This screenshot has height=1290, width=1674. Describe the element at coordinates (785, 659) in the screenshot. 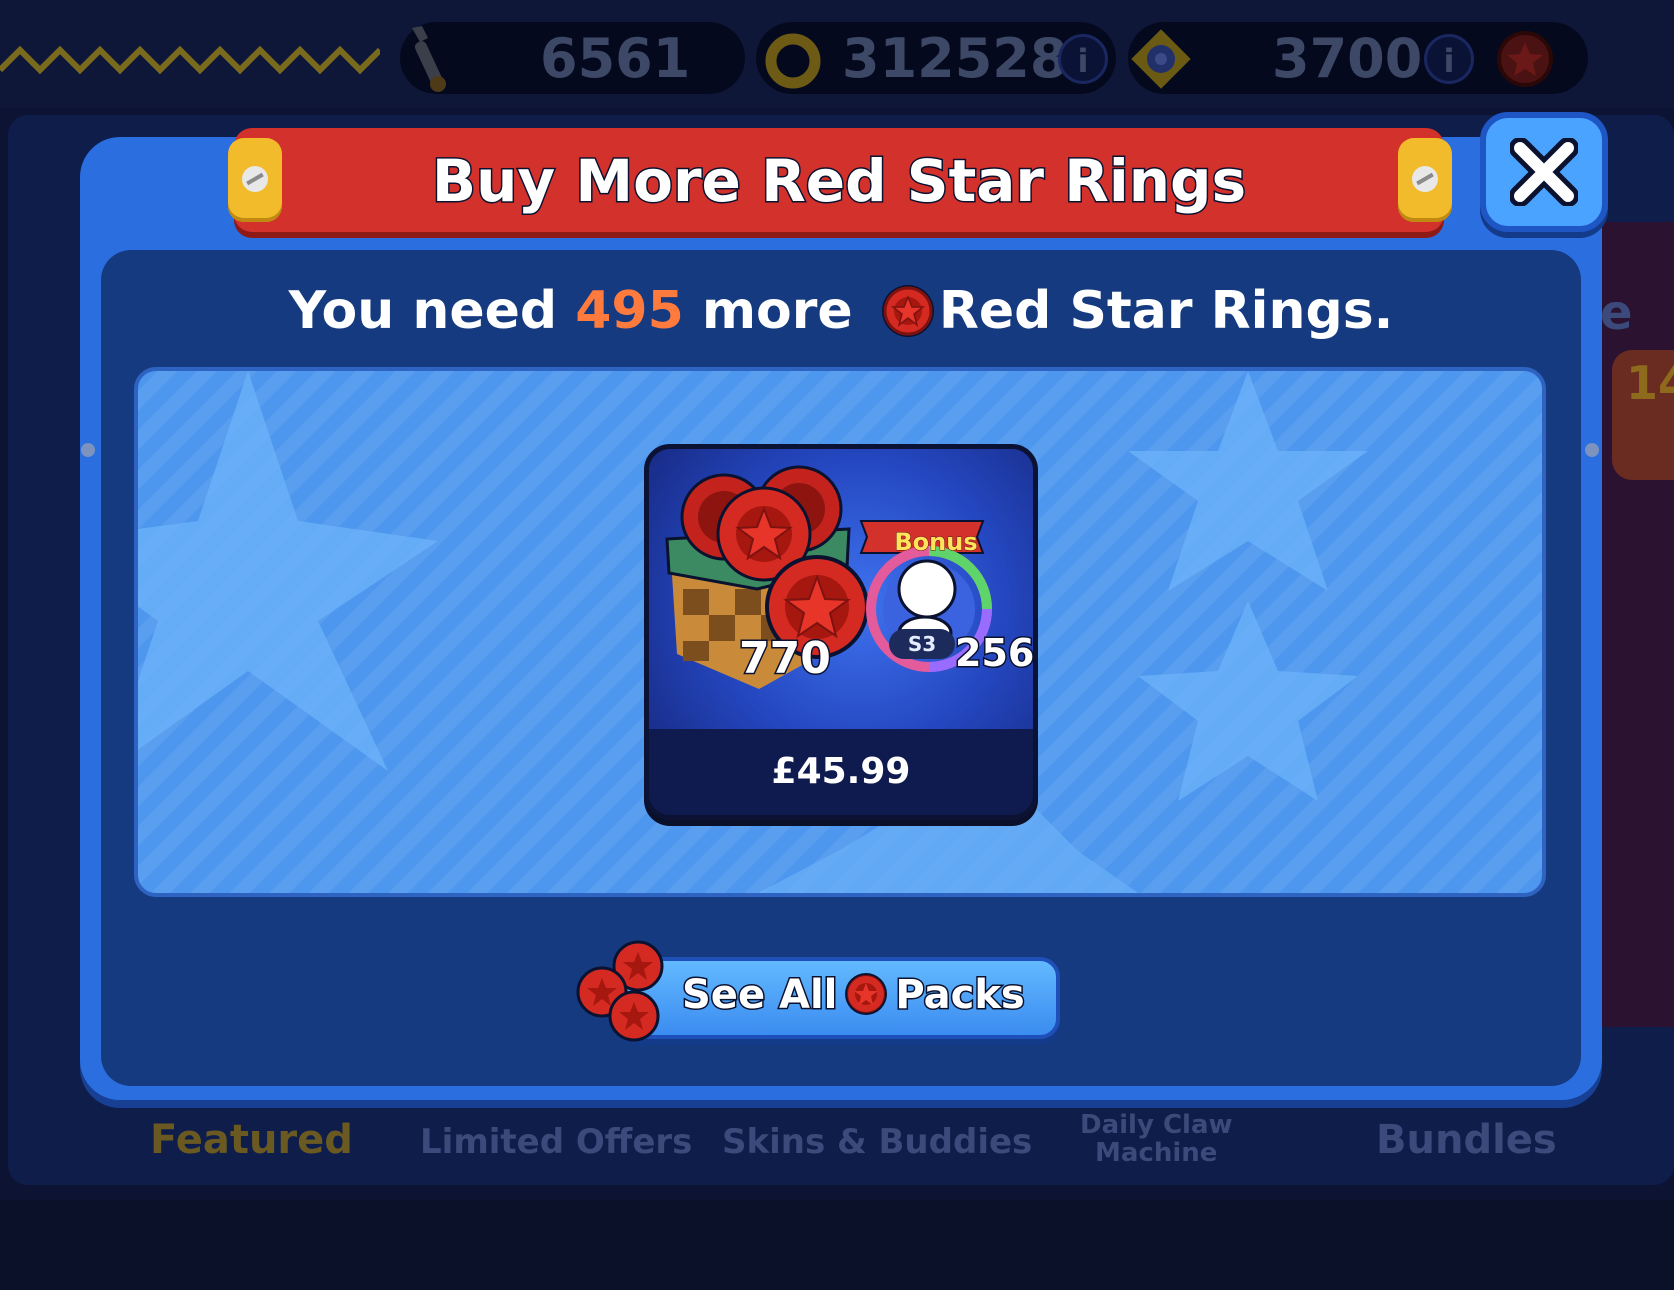

I see `offer-quantity: 770` at that location.